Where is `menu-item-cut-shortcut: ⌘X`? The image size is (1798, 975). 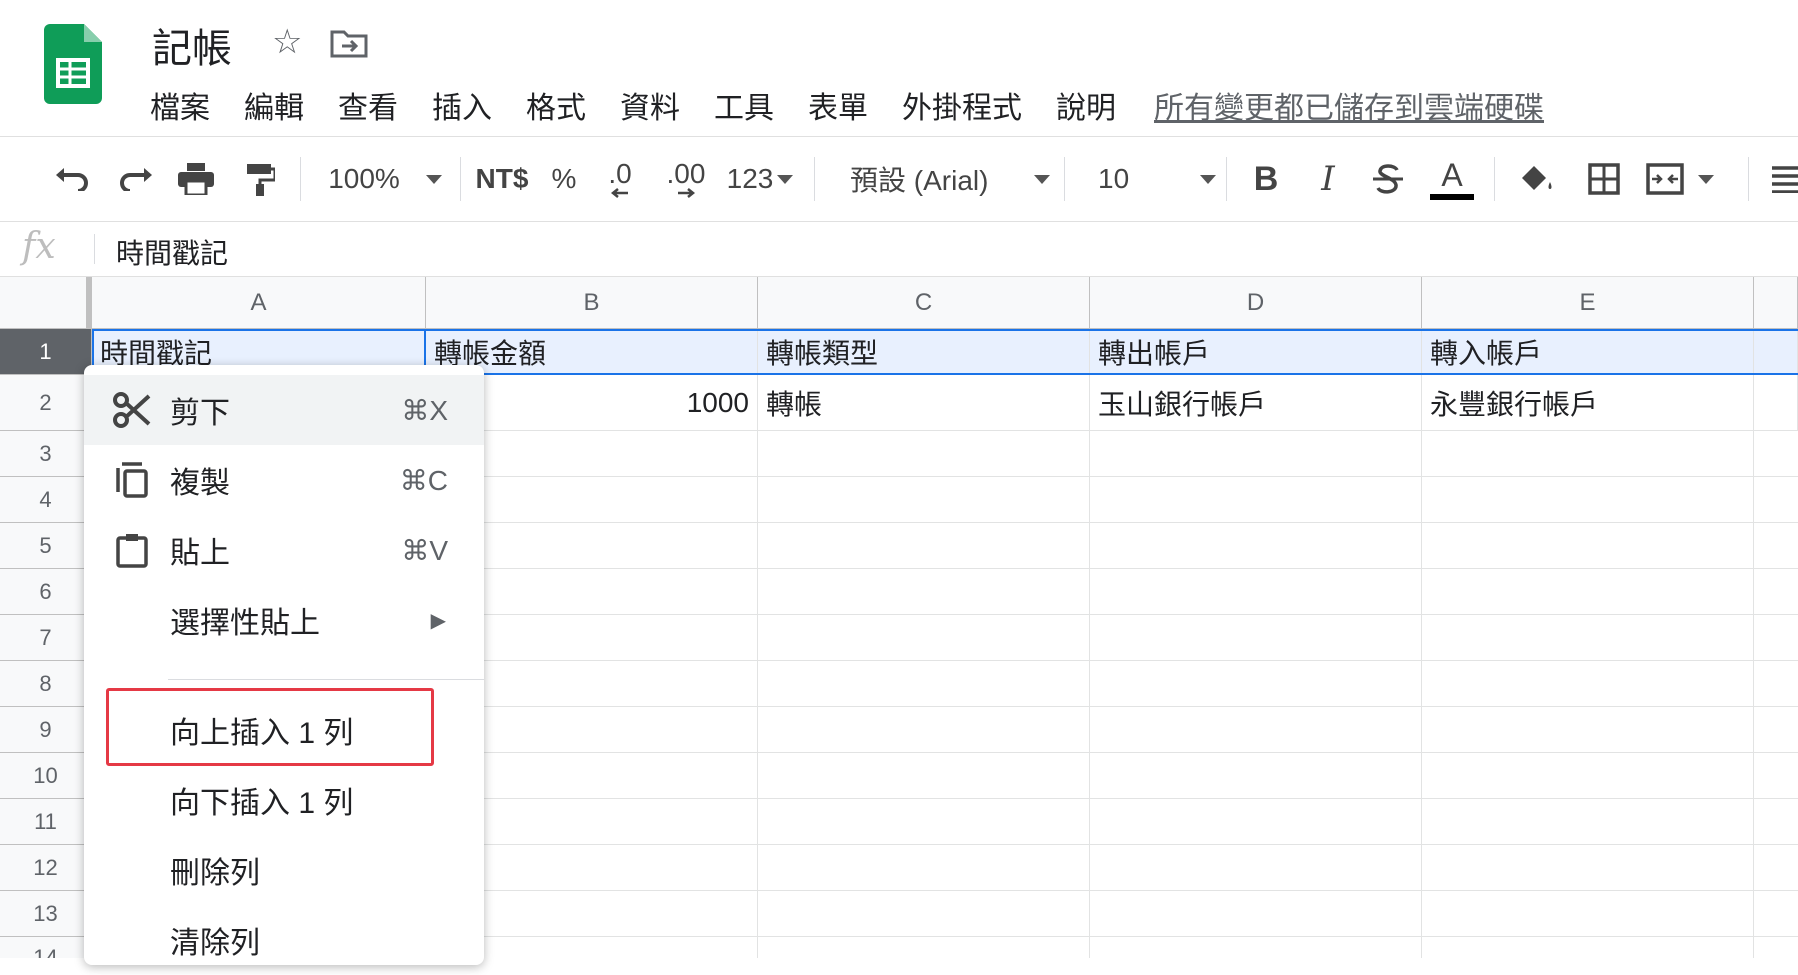 menu-item-cut-shortcut: ⌘X is located at coordinates (424, 410).